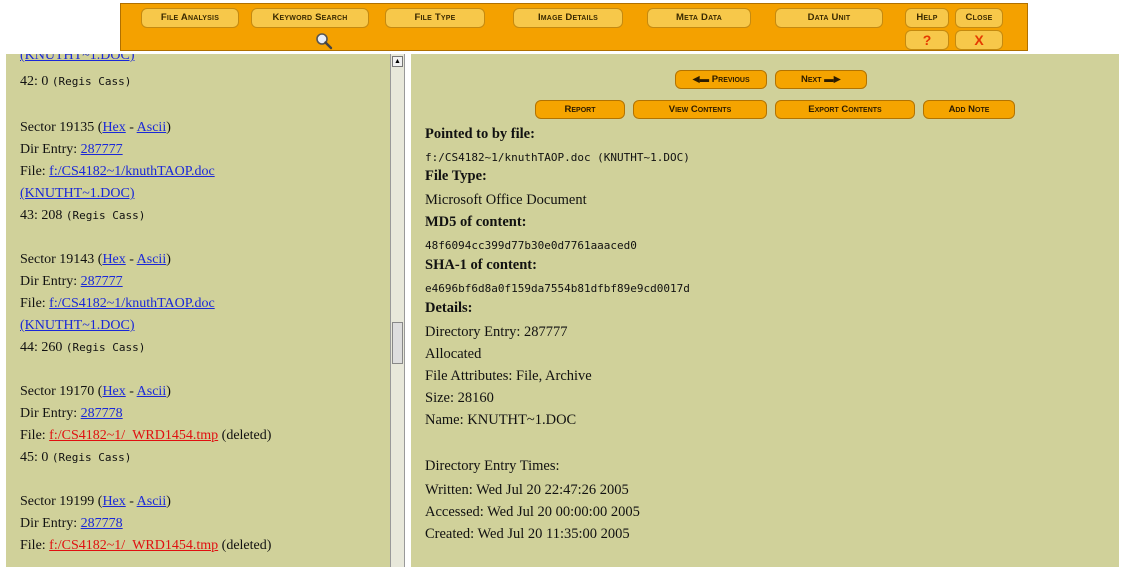 This screenshot has height=567, width=1130. What do you see at coordinates (480, 134) in the screenshot?
I see `pointed-label: Pointed to by file:` at bounding box center [480, 134].